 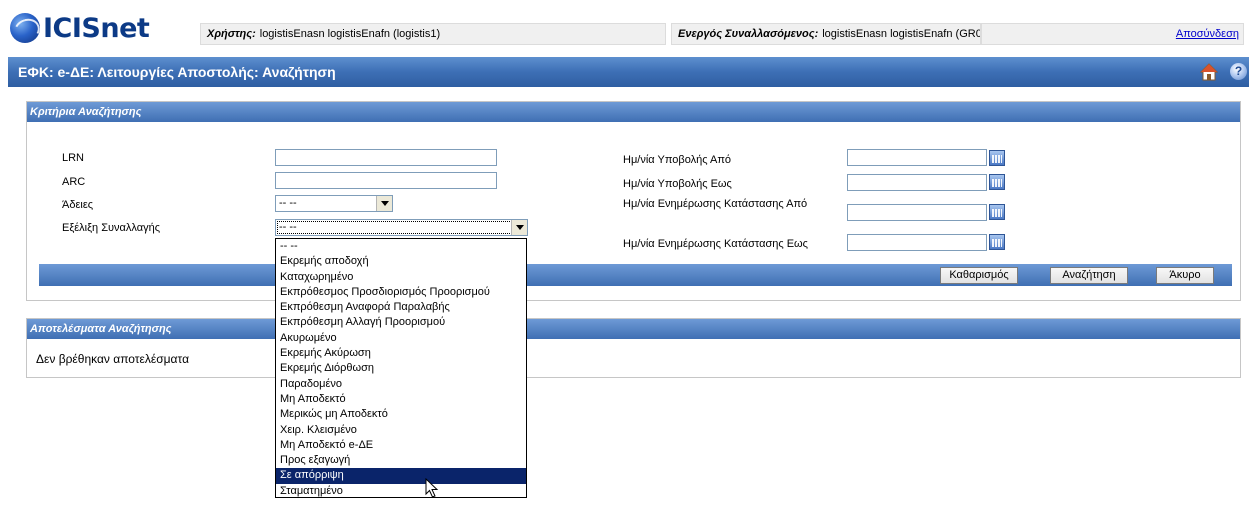 I want to click on home-icon, so click(x=1209, y=72).